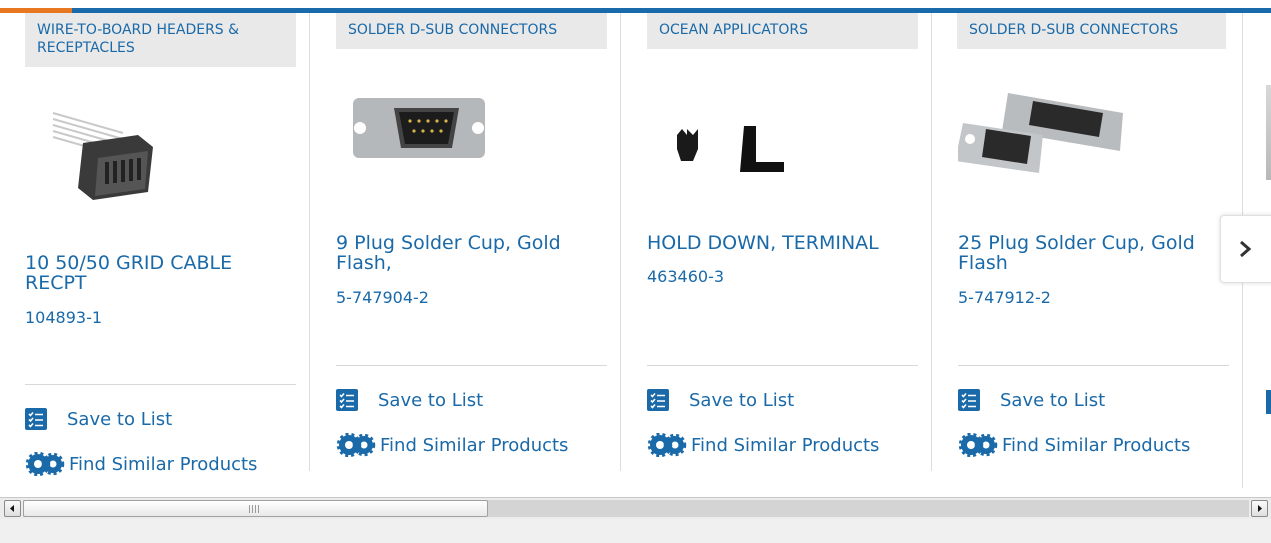  I want to click on hold-down-terminal-image, so click(742, 143).